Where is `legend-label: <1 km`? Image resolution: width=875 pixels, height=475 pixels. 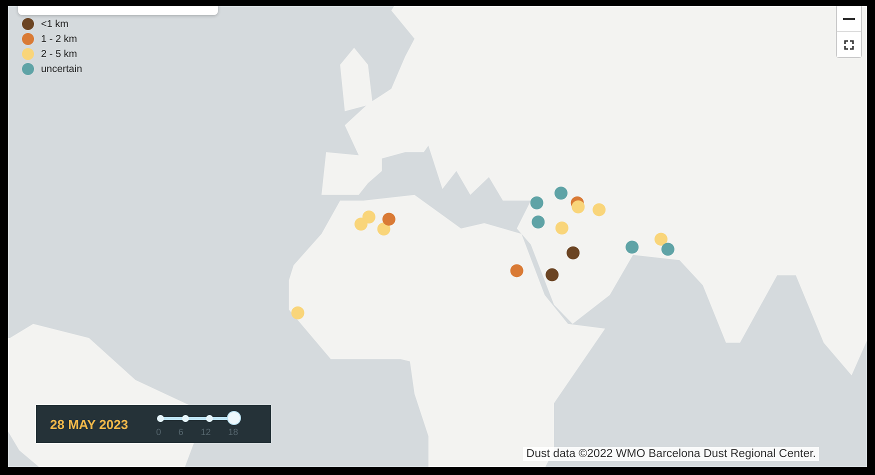 legend-label: <1 km is located at coordinates (55, 24).